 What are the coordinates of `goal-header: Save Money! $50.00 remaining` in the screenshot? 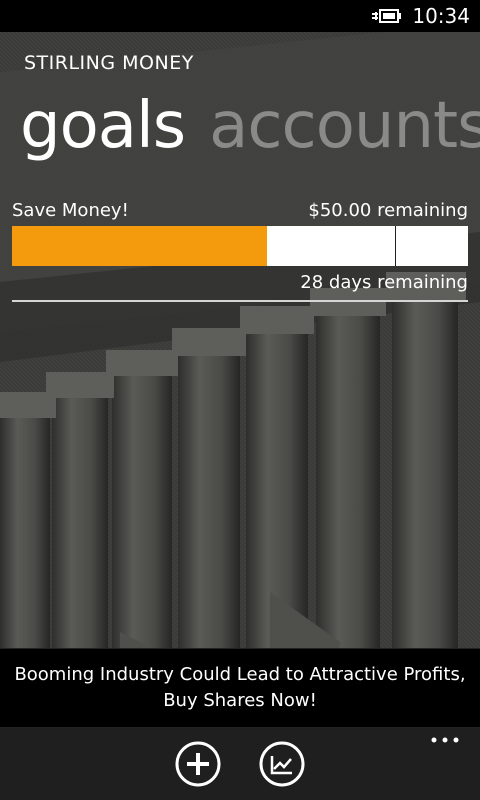 It's located at (240, 211).